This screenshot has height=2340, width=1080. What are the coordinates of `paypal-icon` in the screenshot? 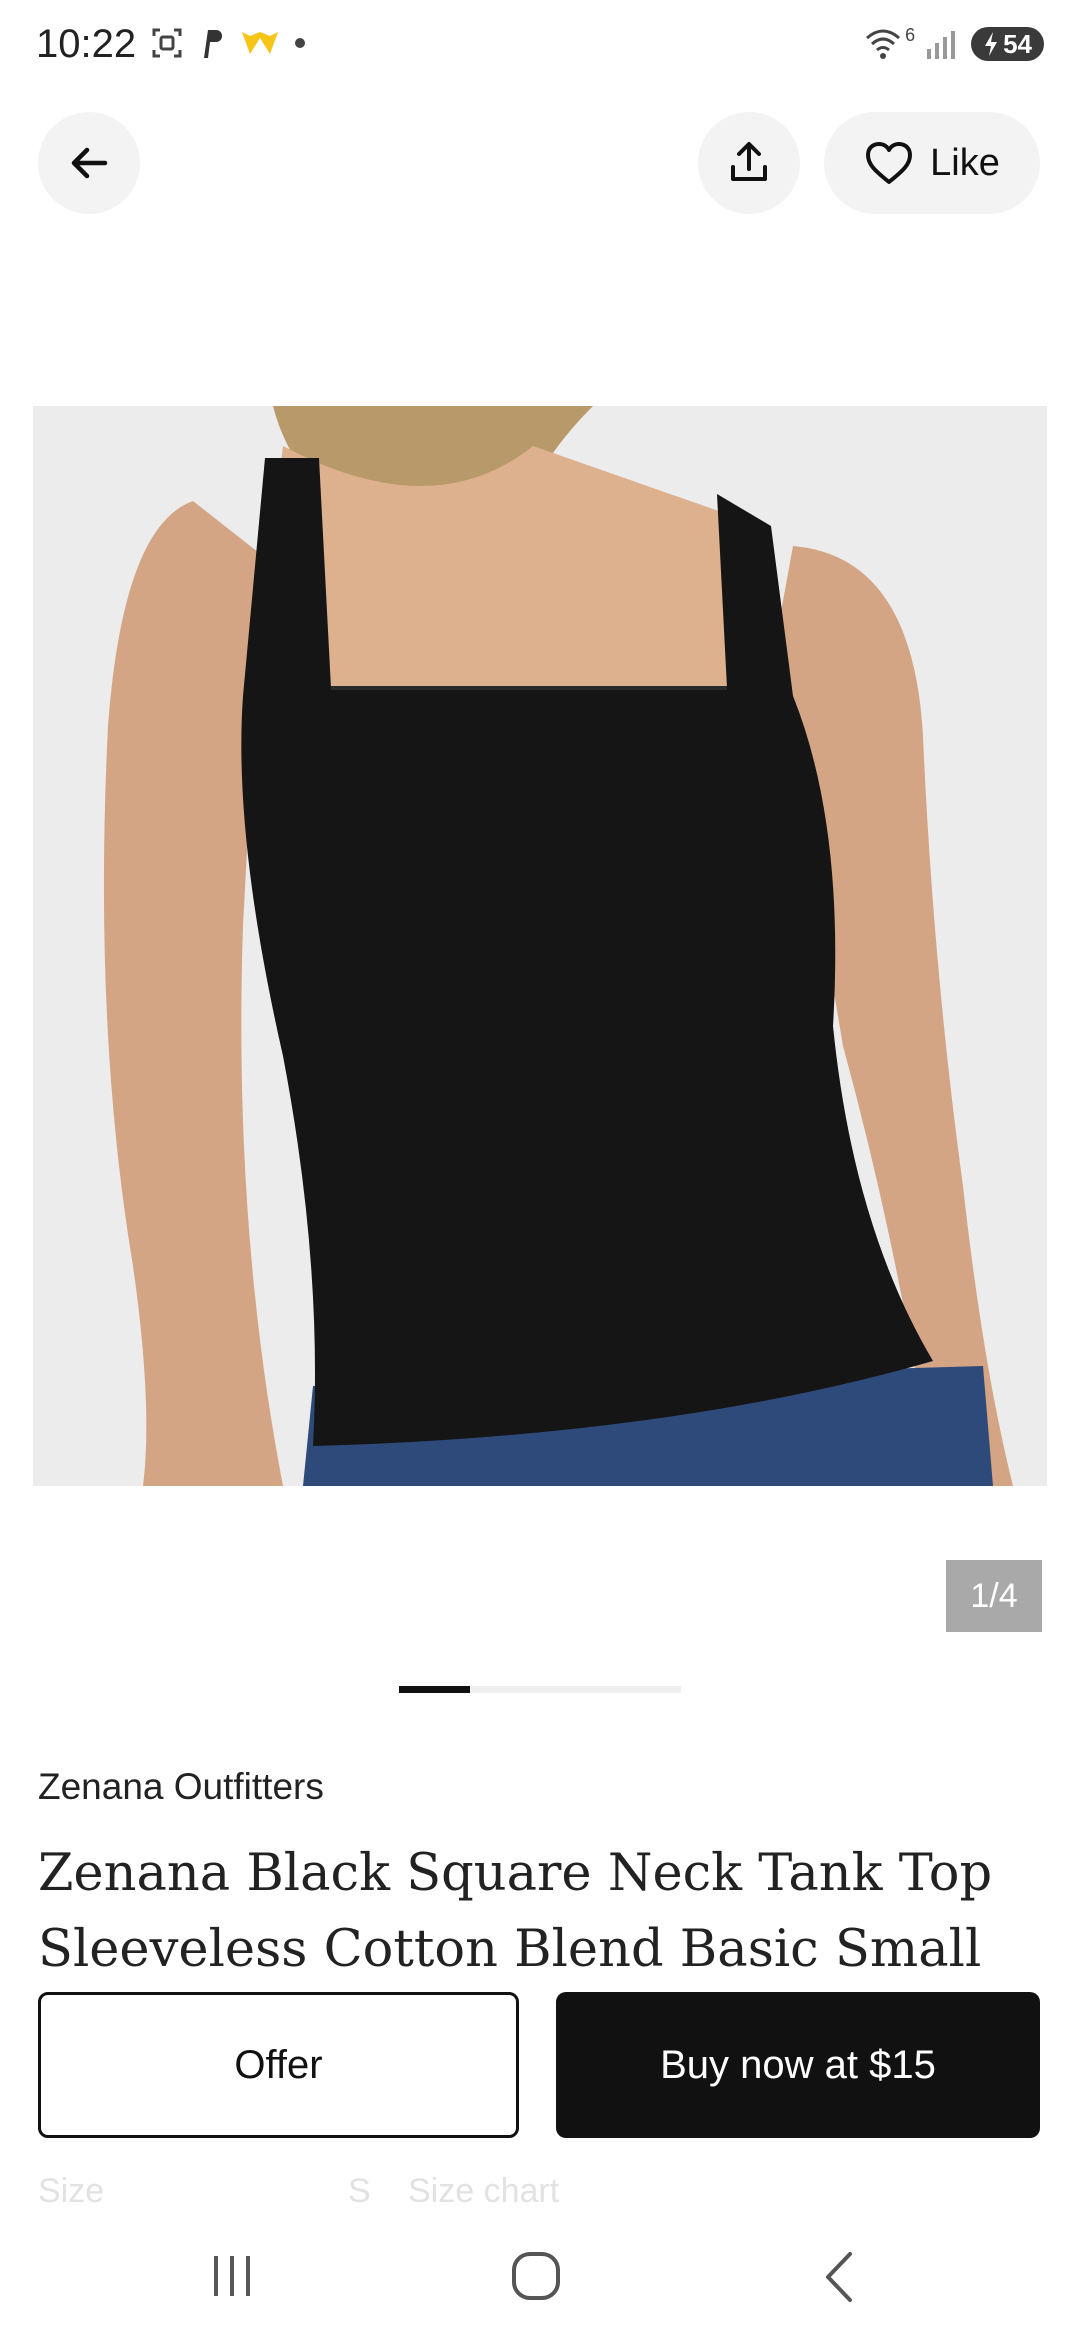 It's located at (213, 44).